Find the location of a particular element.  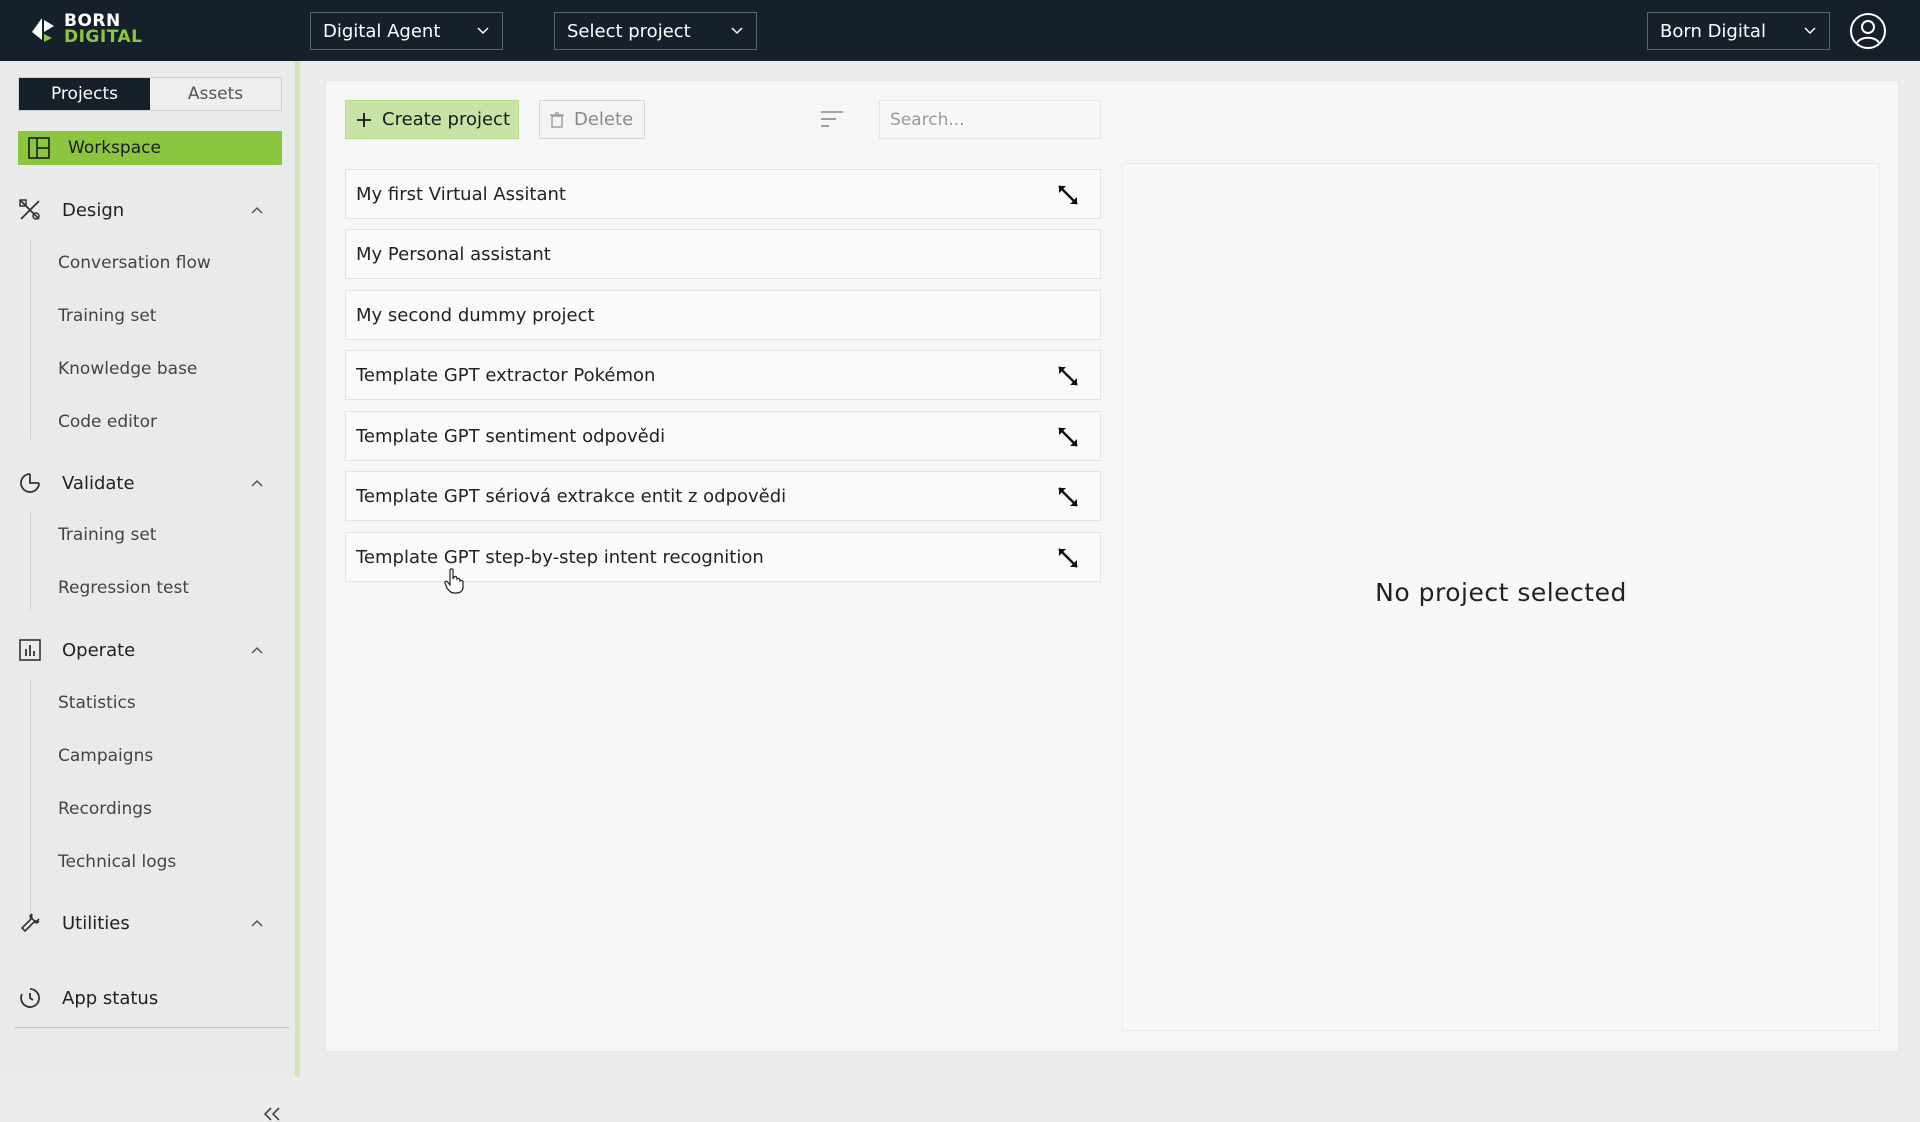

delete-button: Delete is located at coordinates (592, 119).